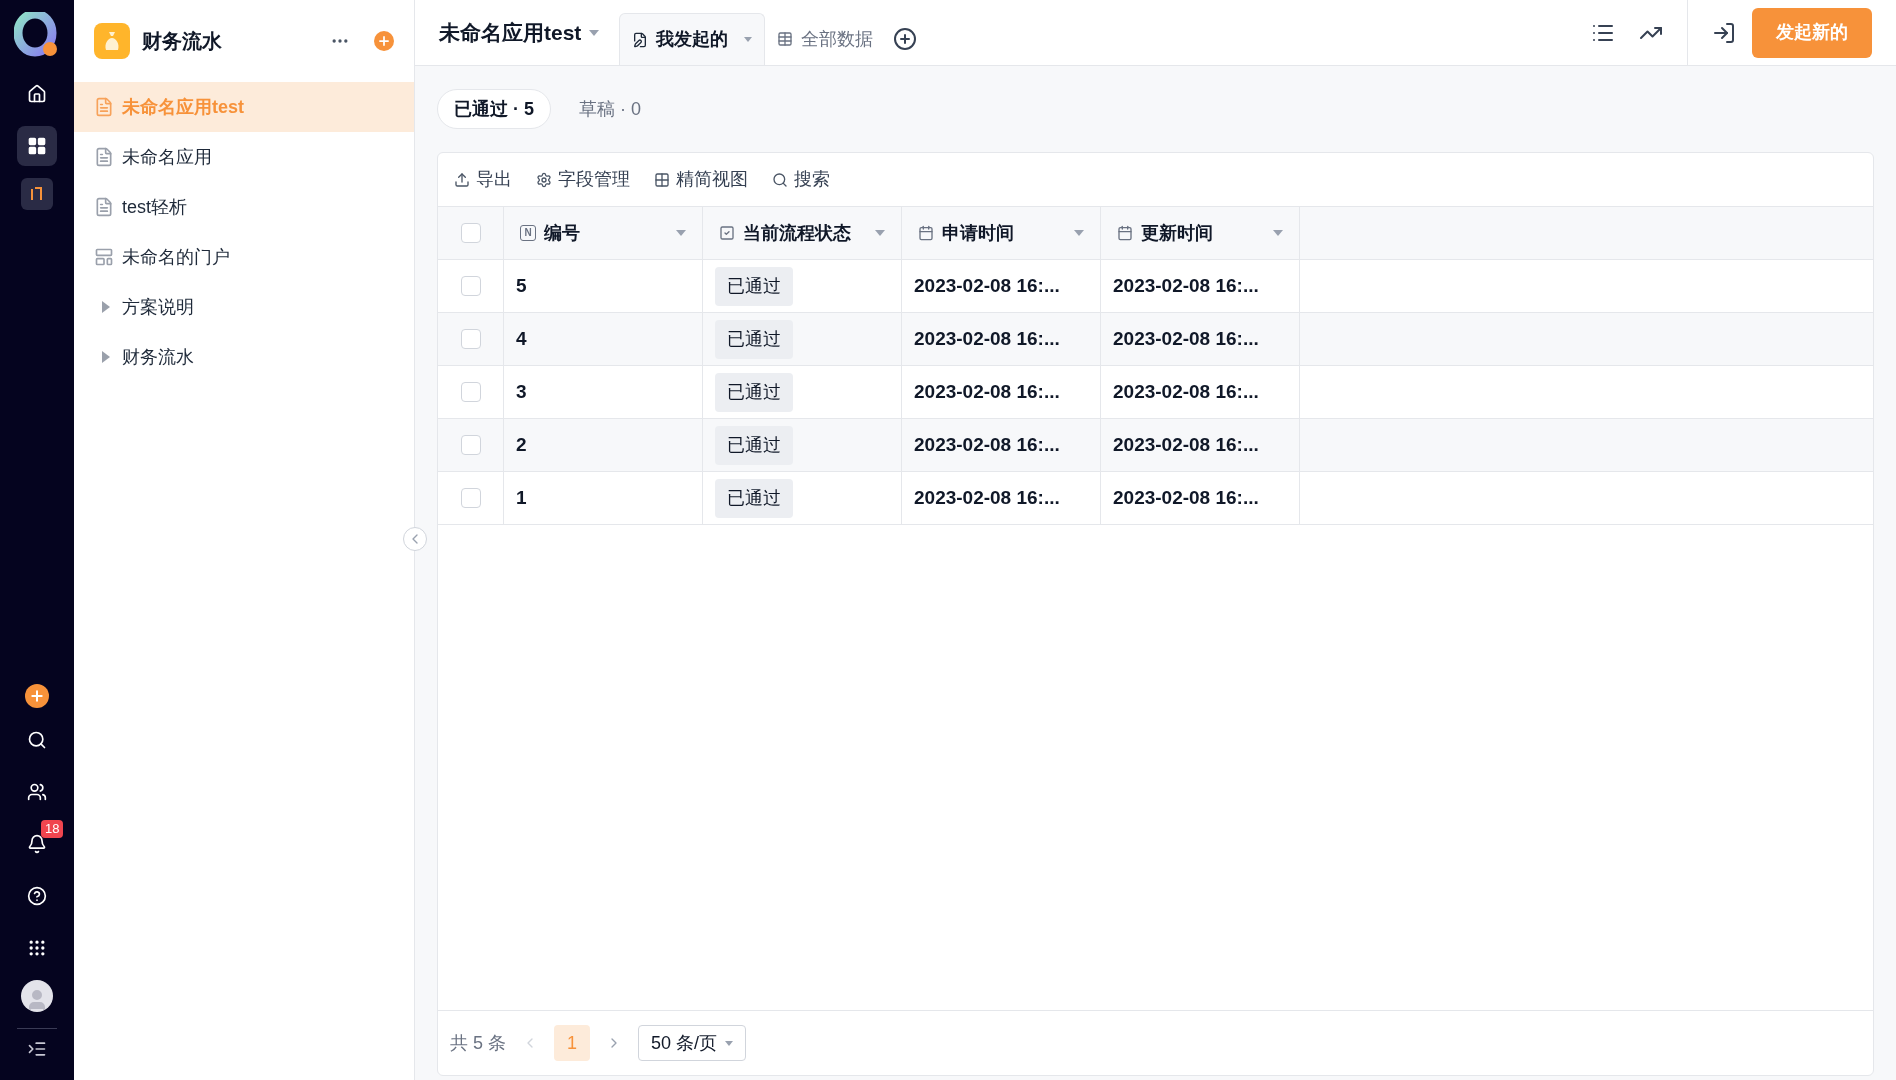  Describe the element at coordinates (603, 233) in the screenshot. I see `column-header: N 编号` at that location.